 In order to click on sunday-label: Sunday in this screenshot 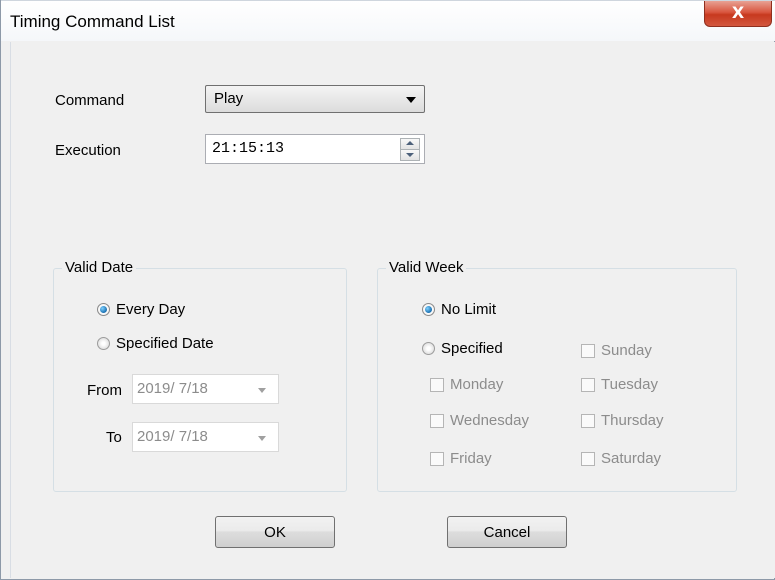, I will do `click(626, 350)`.